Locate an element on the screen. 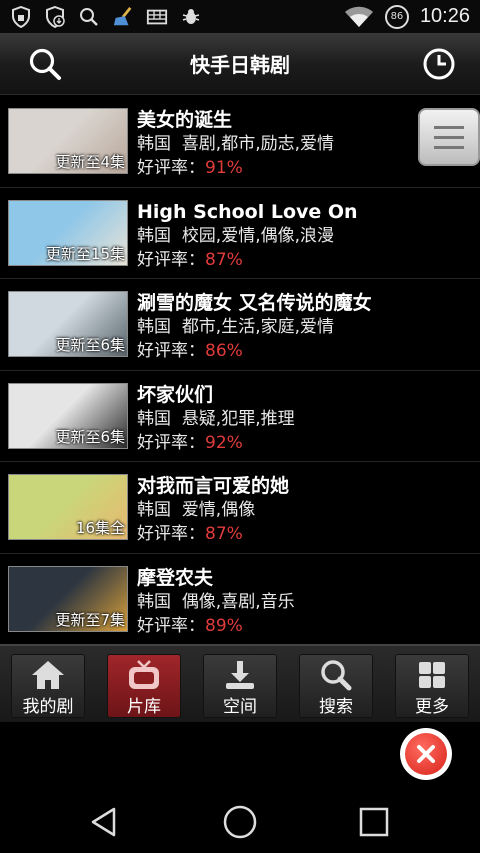 This screenshot has width=480, height=853. show-info: 坏家伙们 韩国 悬疑,犯罪,推理 好评率：92% is located at coordinates (216, 419).